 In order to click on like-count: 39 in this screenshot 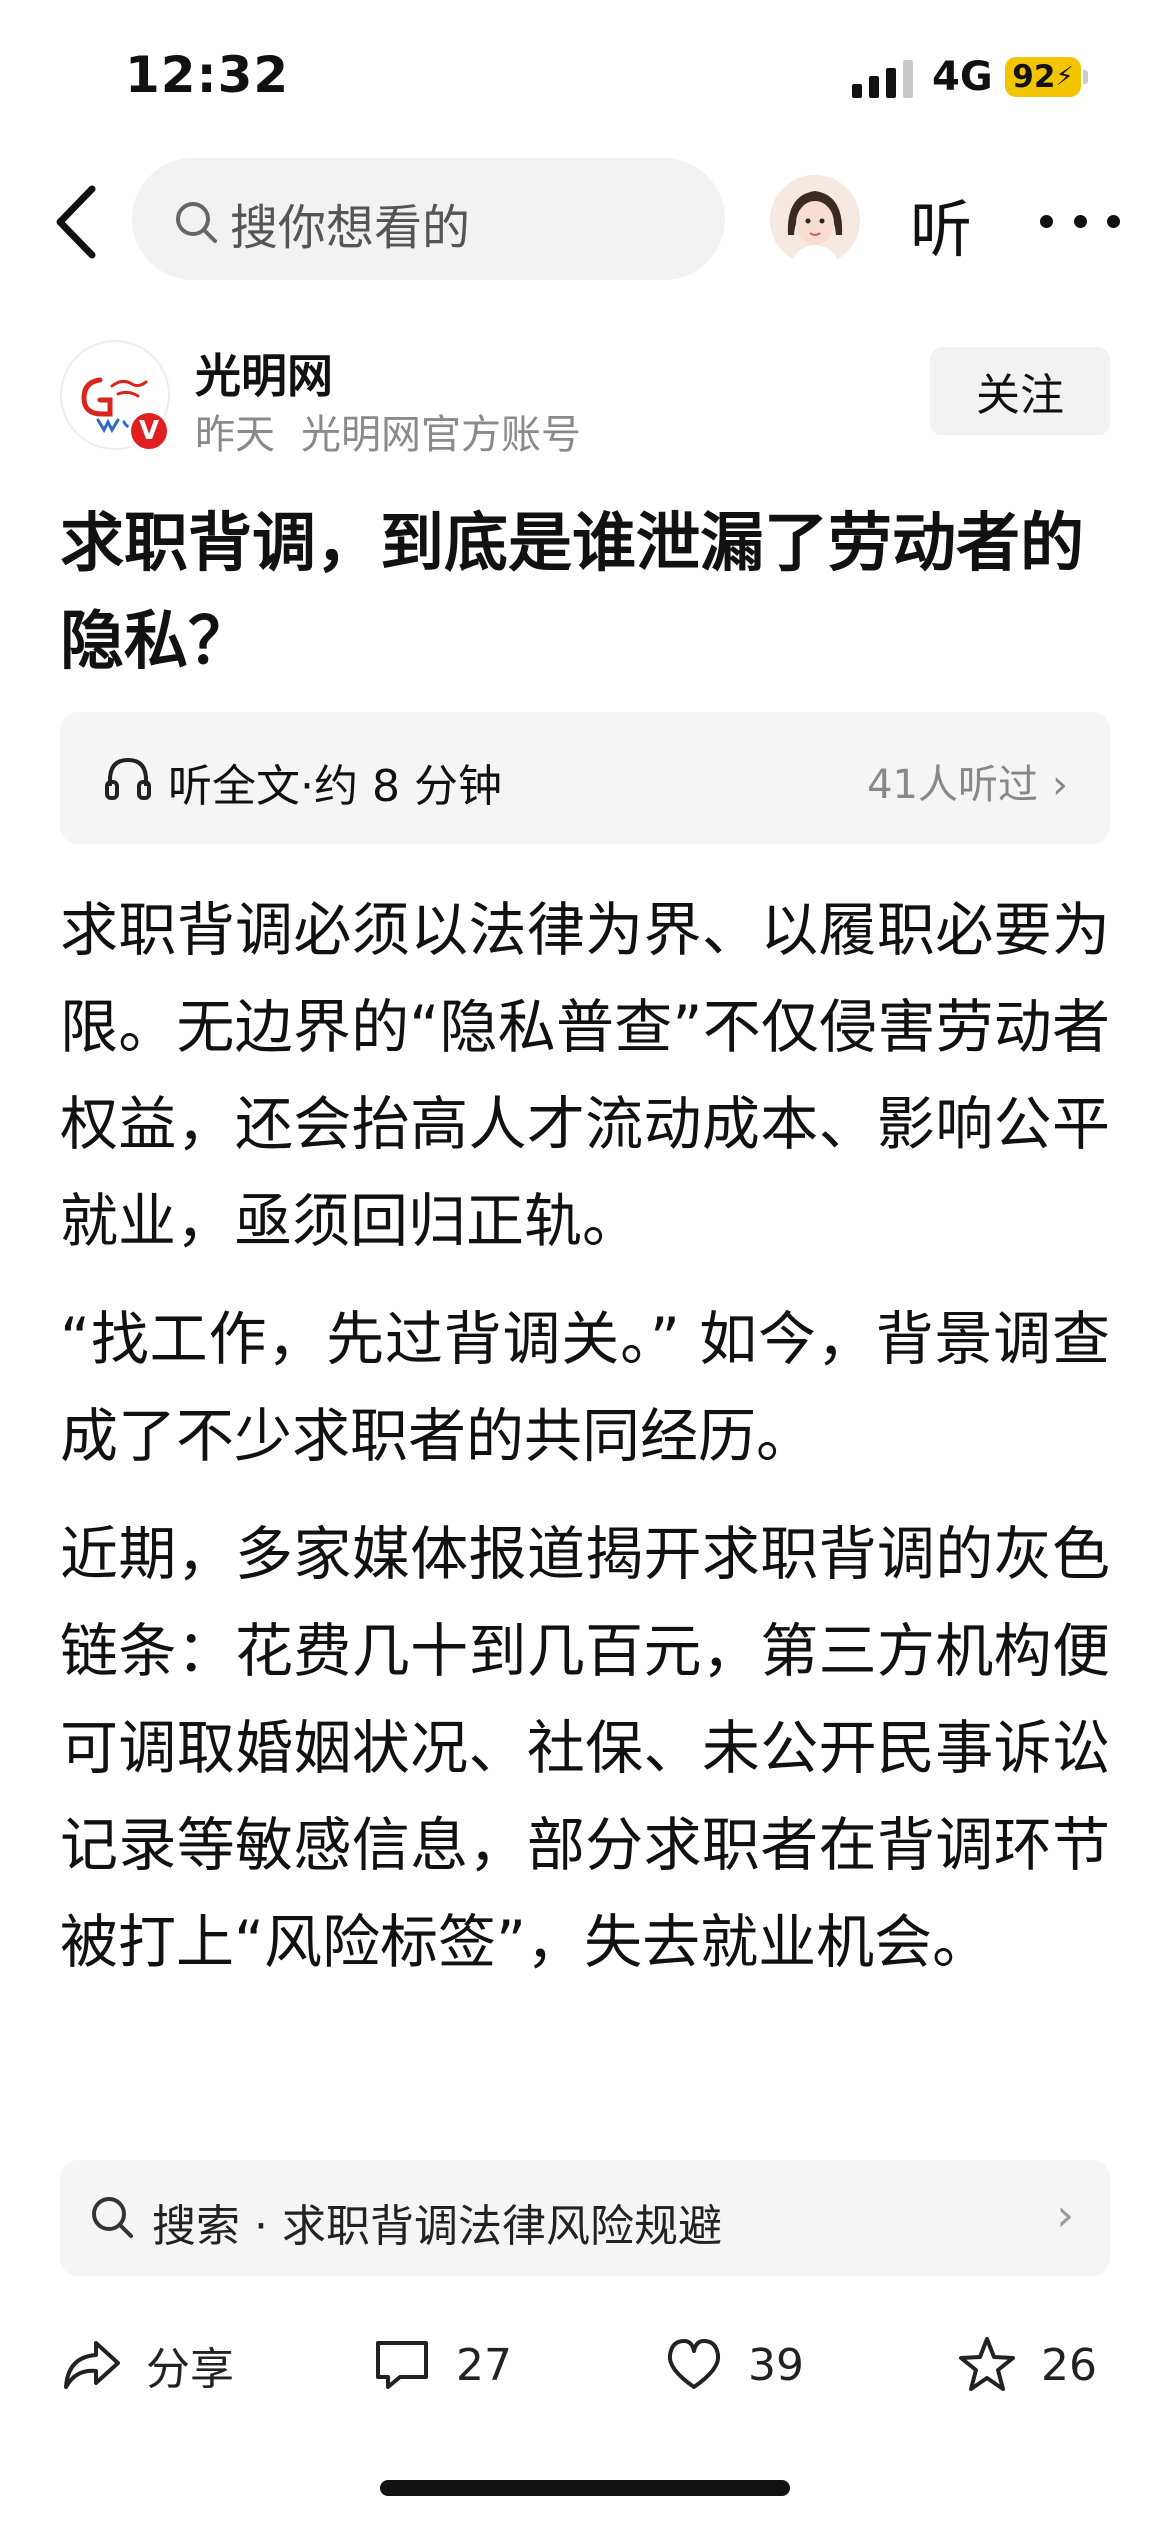, I will do `click(776, 2365)`.